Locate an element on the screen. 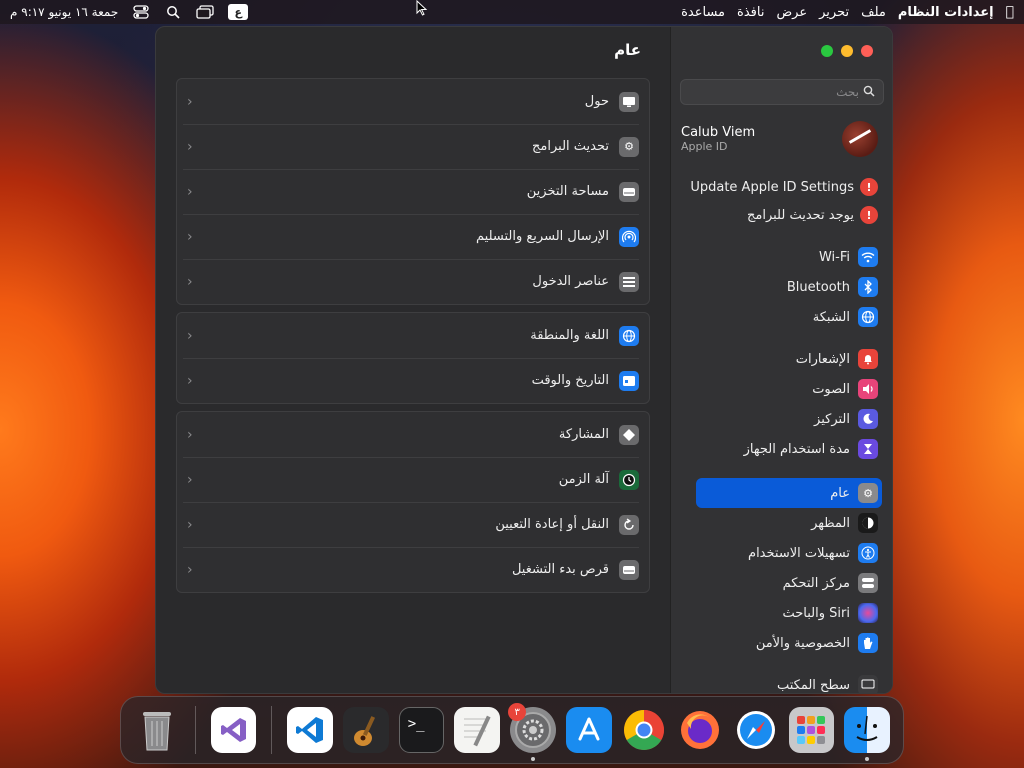  row-software-update: ⚙ تحديث البرامج ‹ is located at coordinates (413, 146).